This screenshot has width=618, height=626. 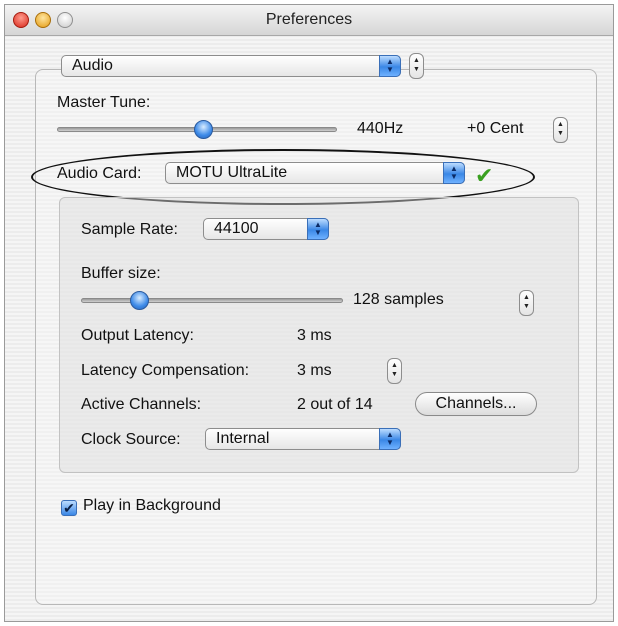 What do you see at coordinates (152, 505) in the screenshot?
I see `play-in-background-label: Play in Background` at bounding box center [152, 505].